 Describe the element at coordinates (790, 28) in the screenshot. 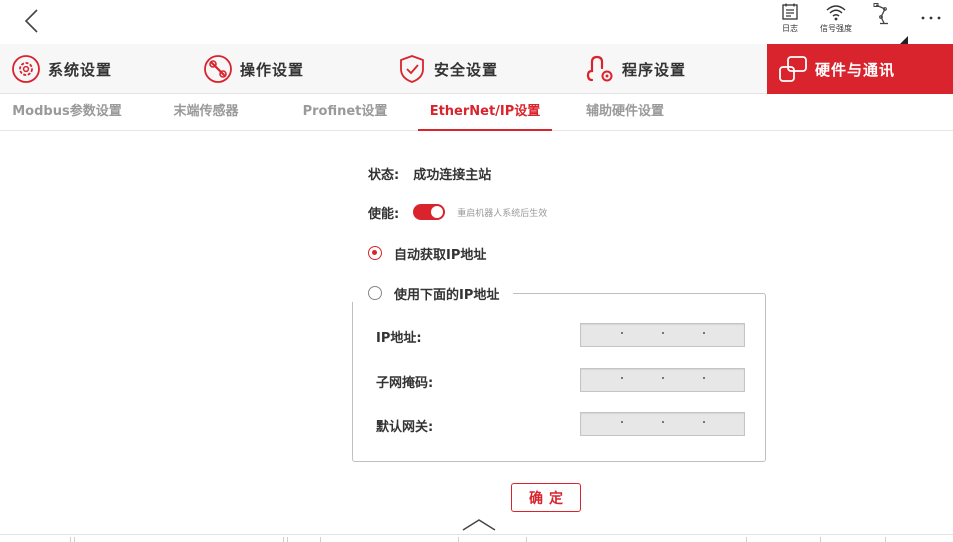

I see `log-label: 日志` at that location.